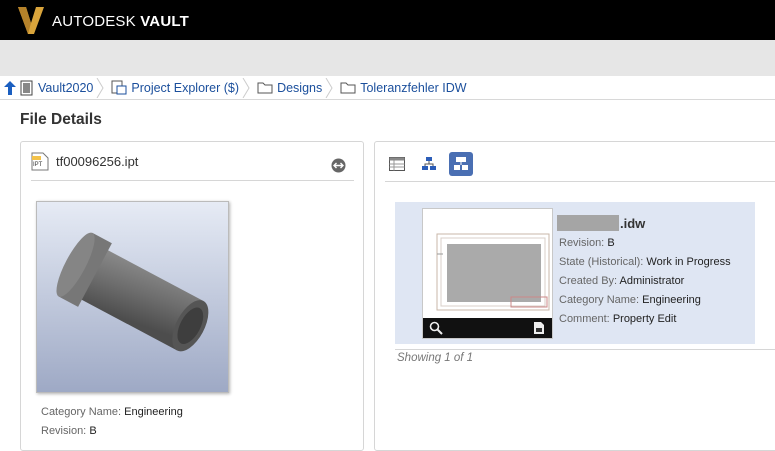 This screenshot has width=775, height=451. What do you see at coordinates (97, 161) in the screenshot?
I see `file-name: tf00096256.ipt` at bounding box center [97, 161].